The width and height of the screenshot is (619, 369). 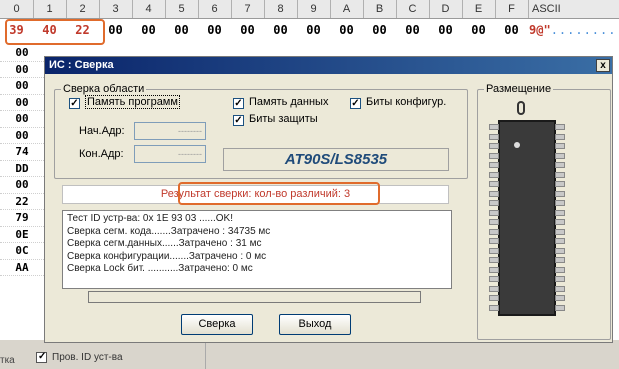 I want to click on hex-byte: 79, so click(x=22, y=218).